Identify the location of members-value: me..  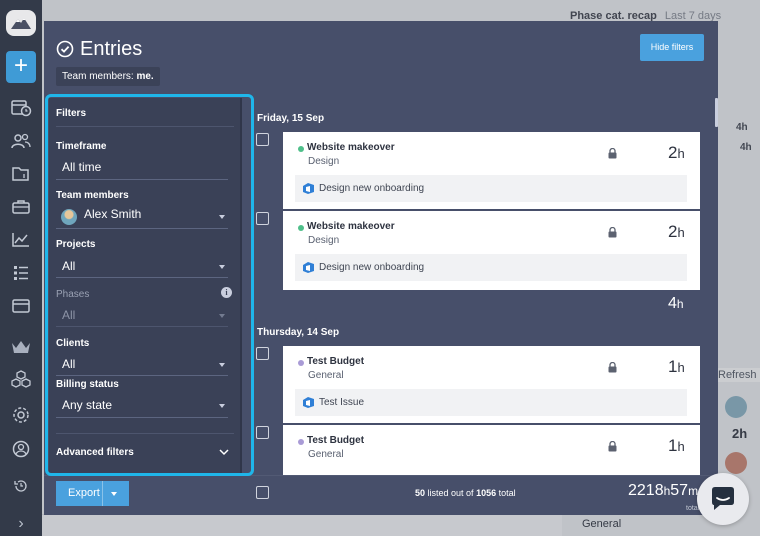
(145, 76).